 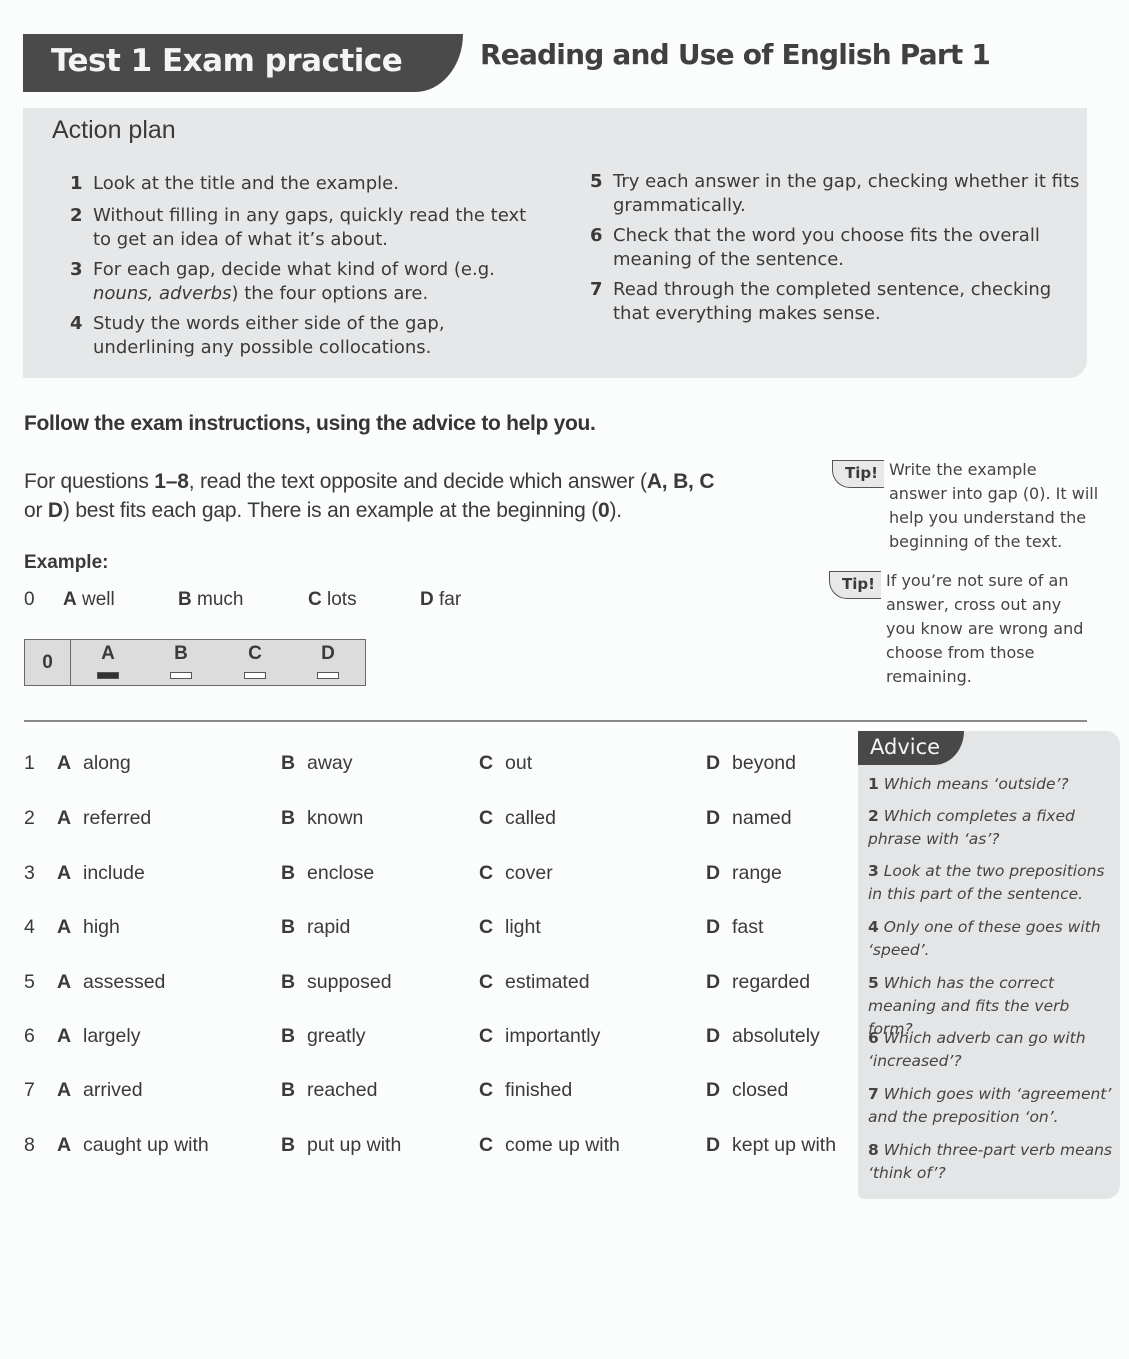 I want to click on instr-text: For questions, so click(x=89, y=481).